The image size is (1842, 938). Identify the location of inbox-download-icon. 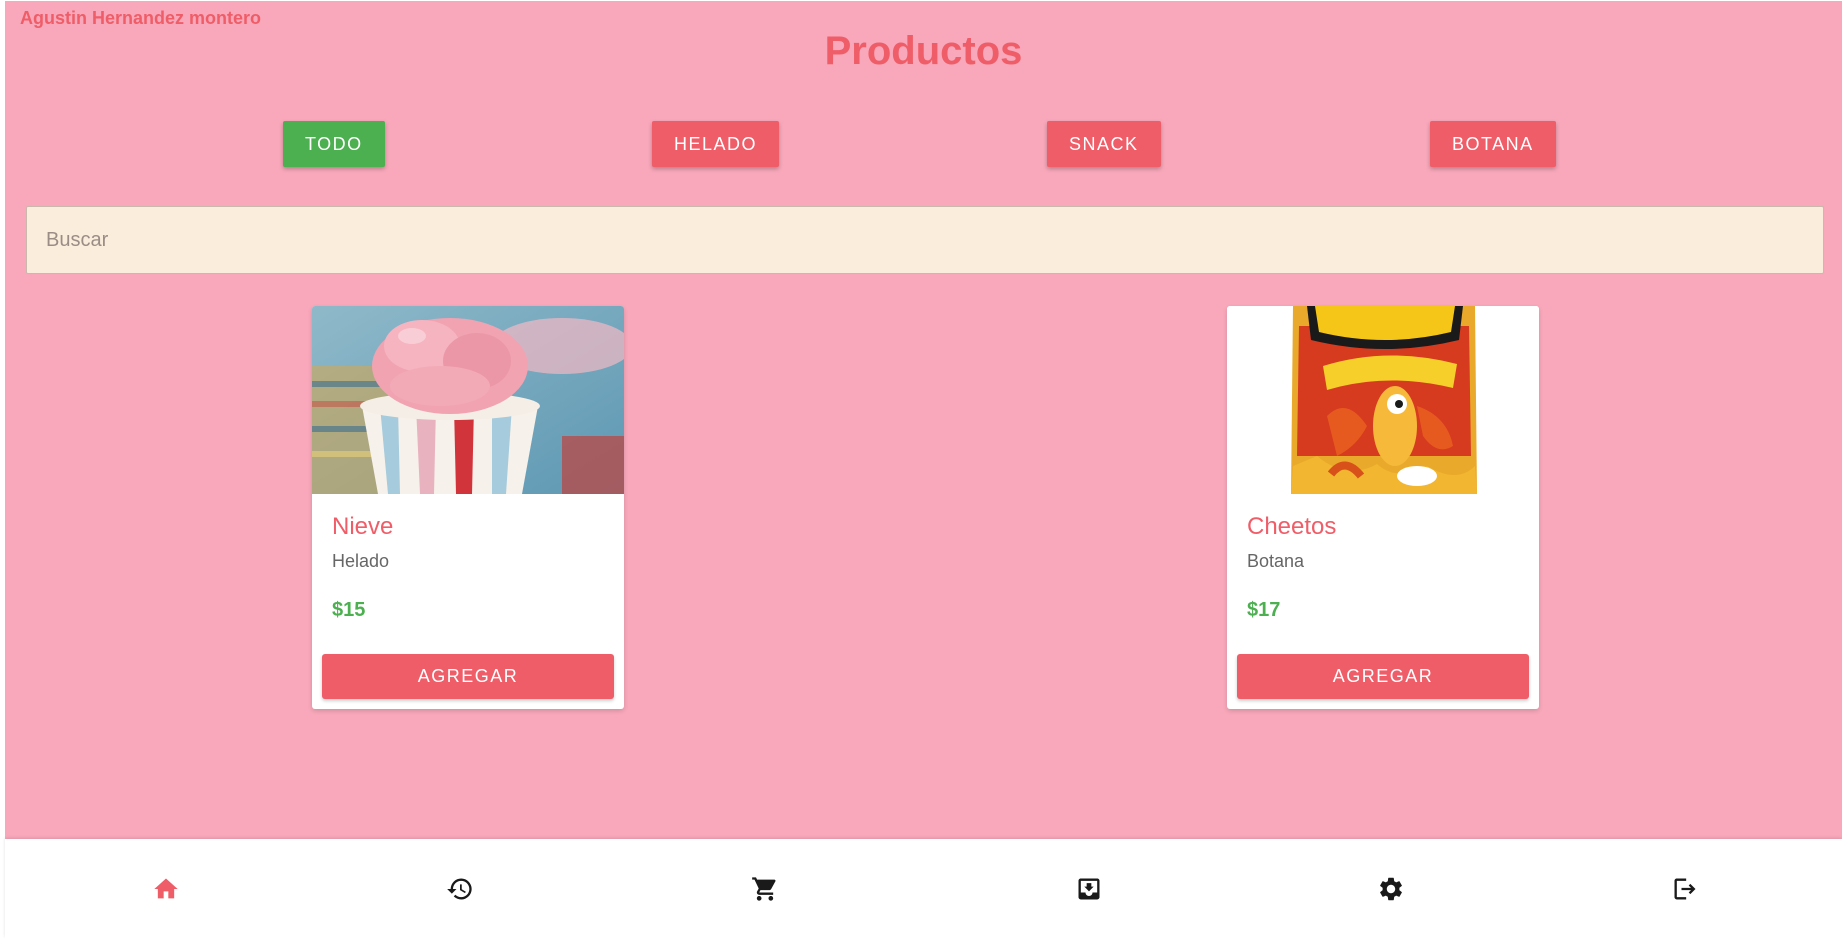
(1089, 888).